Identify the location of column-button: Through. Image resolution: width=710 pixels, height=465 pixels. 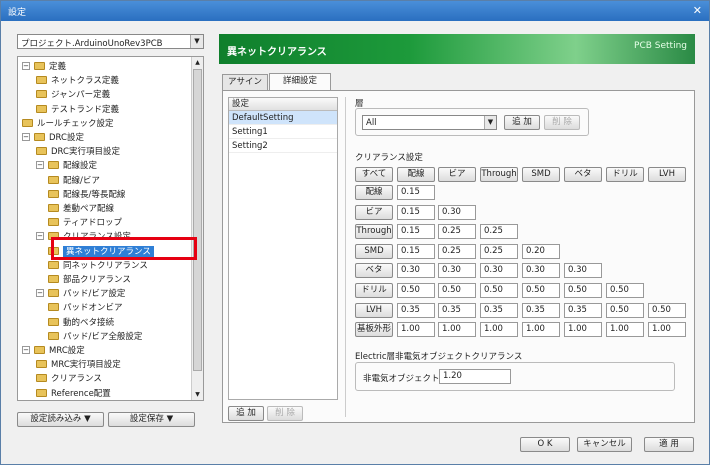
(499, 174).